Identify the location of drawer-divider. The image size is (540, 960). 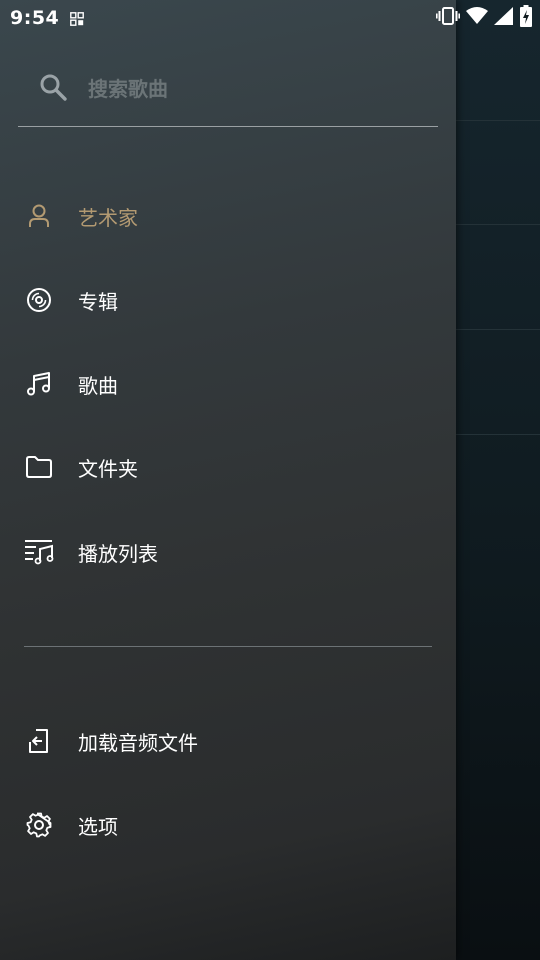
(228, 646).